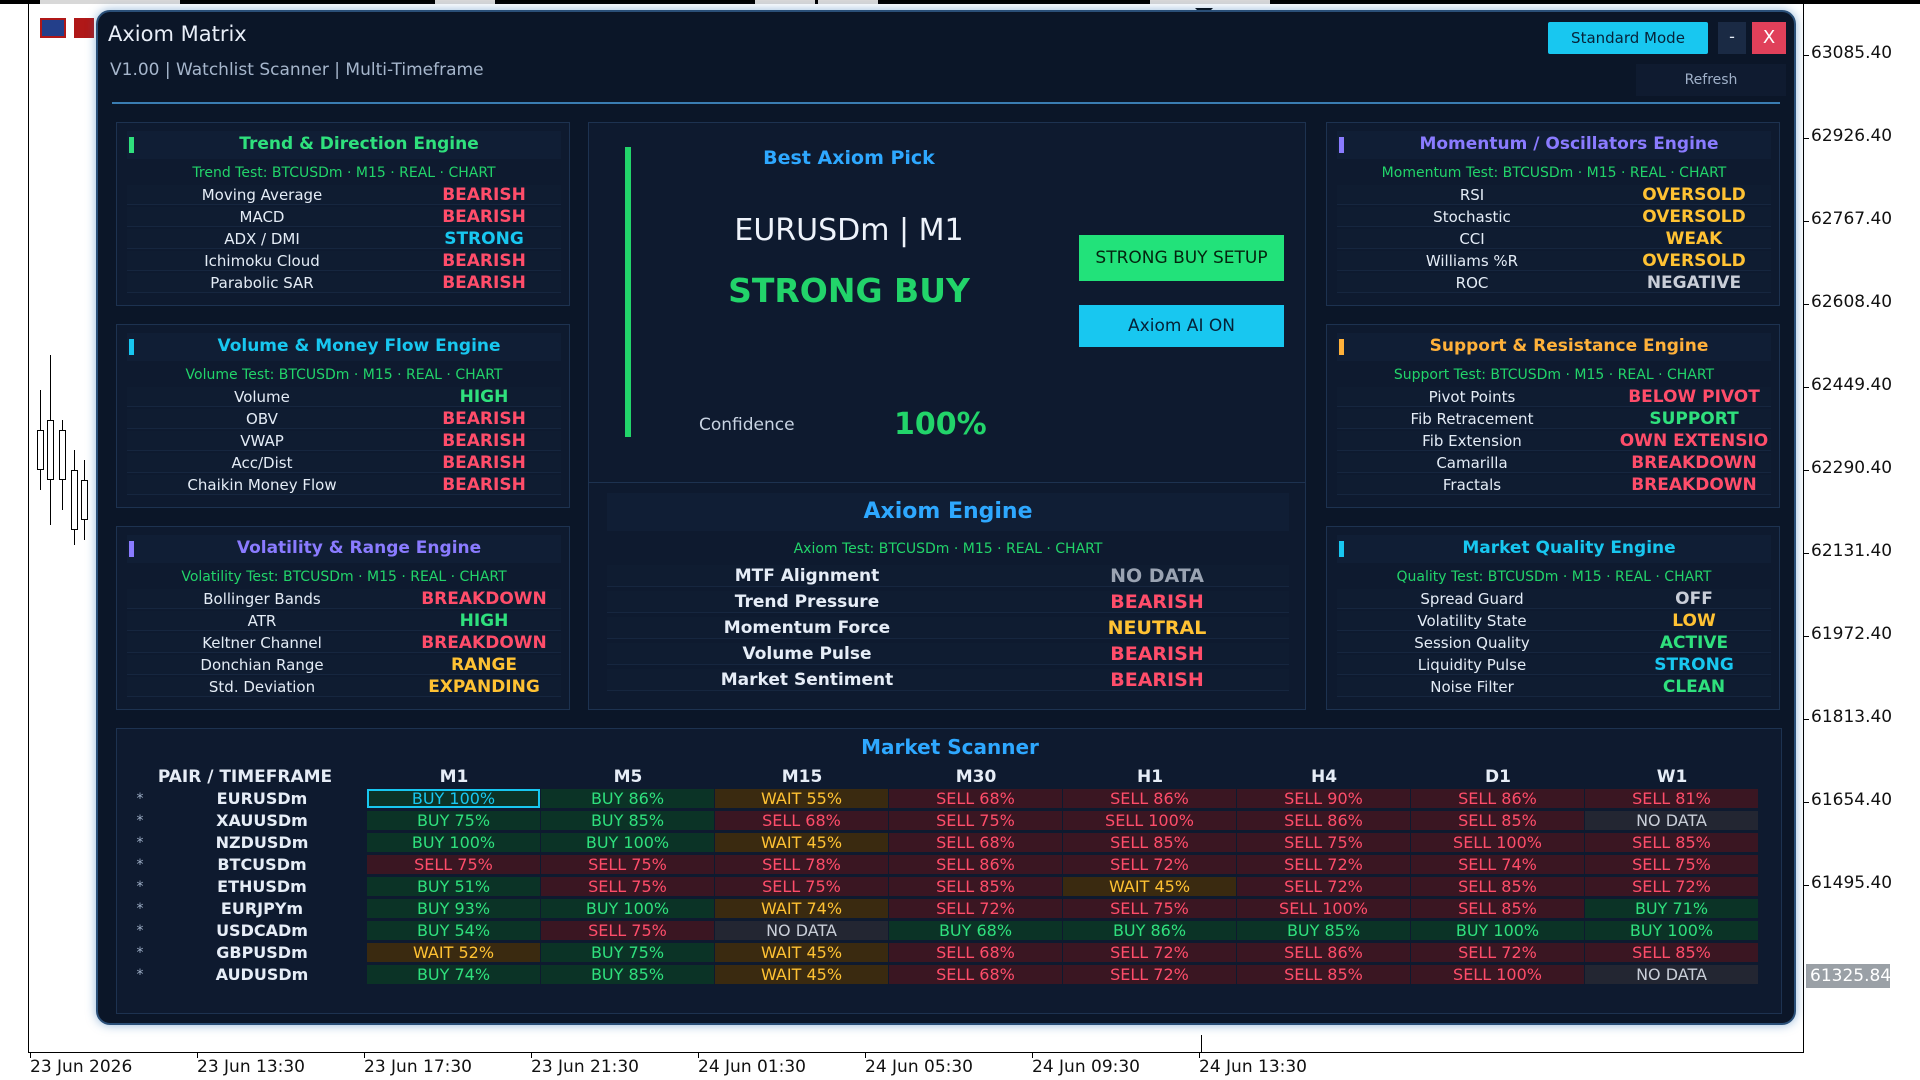  I want to click on scanner-signal-cell: SELL 81%, so click(1671, 798).